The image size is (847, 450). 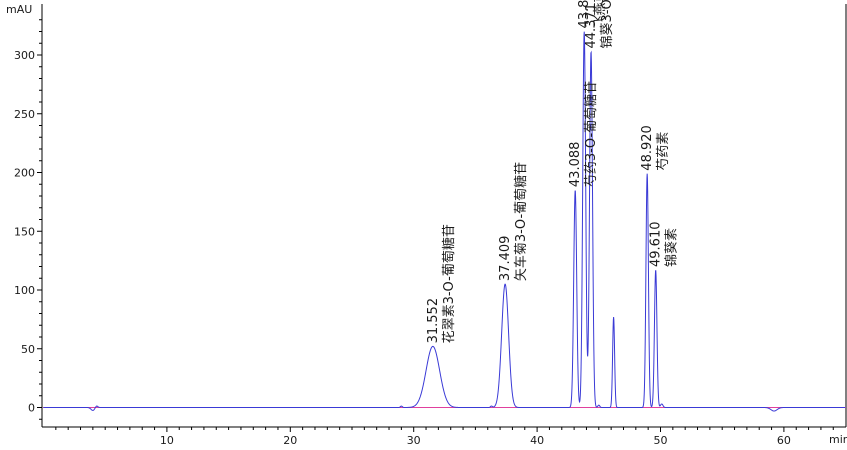 What do you see at coordinates (449, 283) in the screenshot?
I see `peak-compound-name: 花翠素3-O-葡萄糖苷` at bounding box center [449, 283].